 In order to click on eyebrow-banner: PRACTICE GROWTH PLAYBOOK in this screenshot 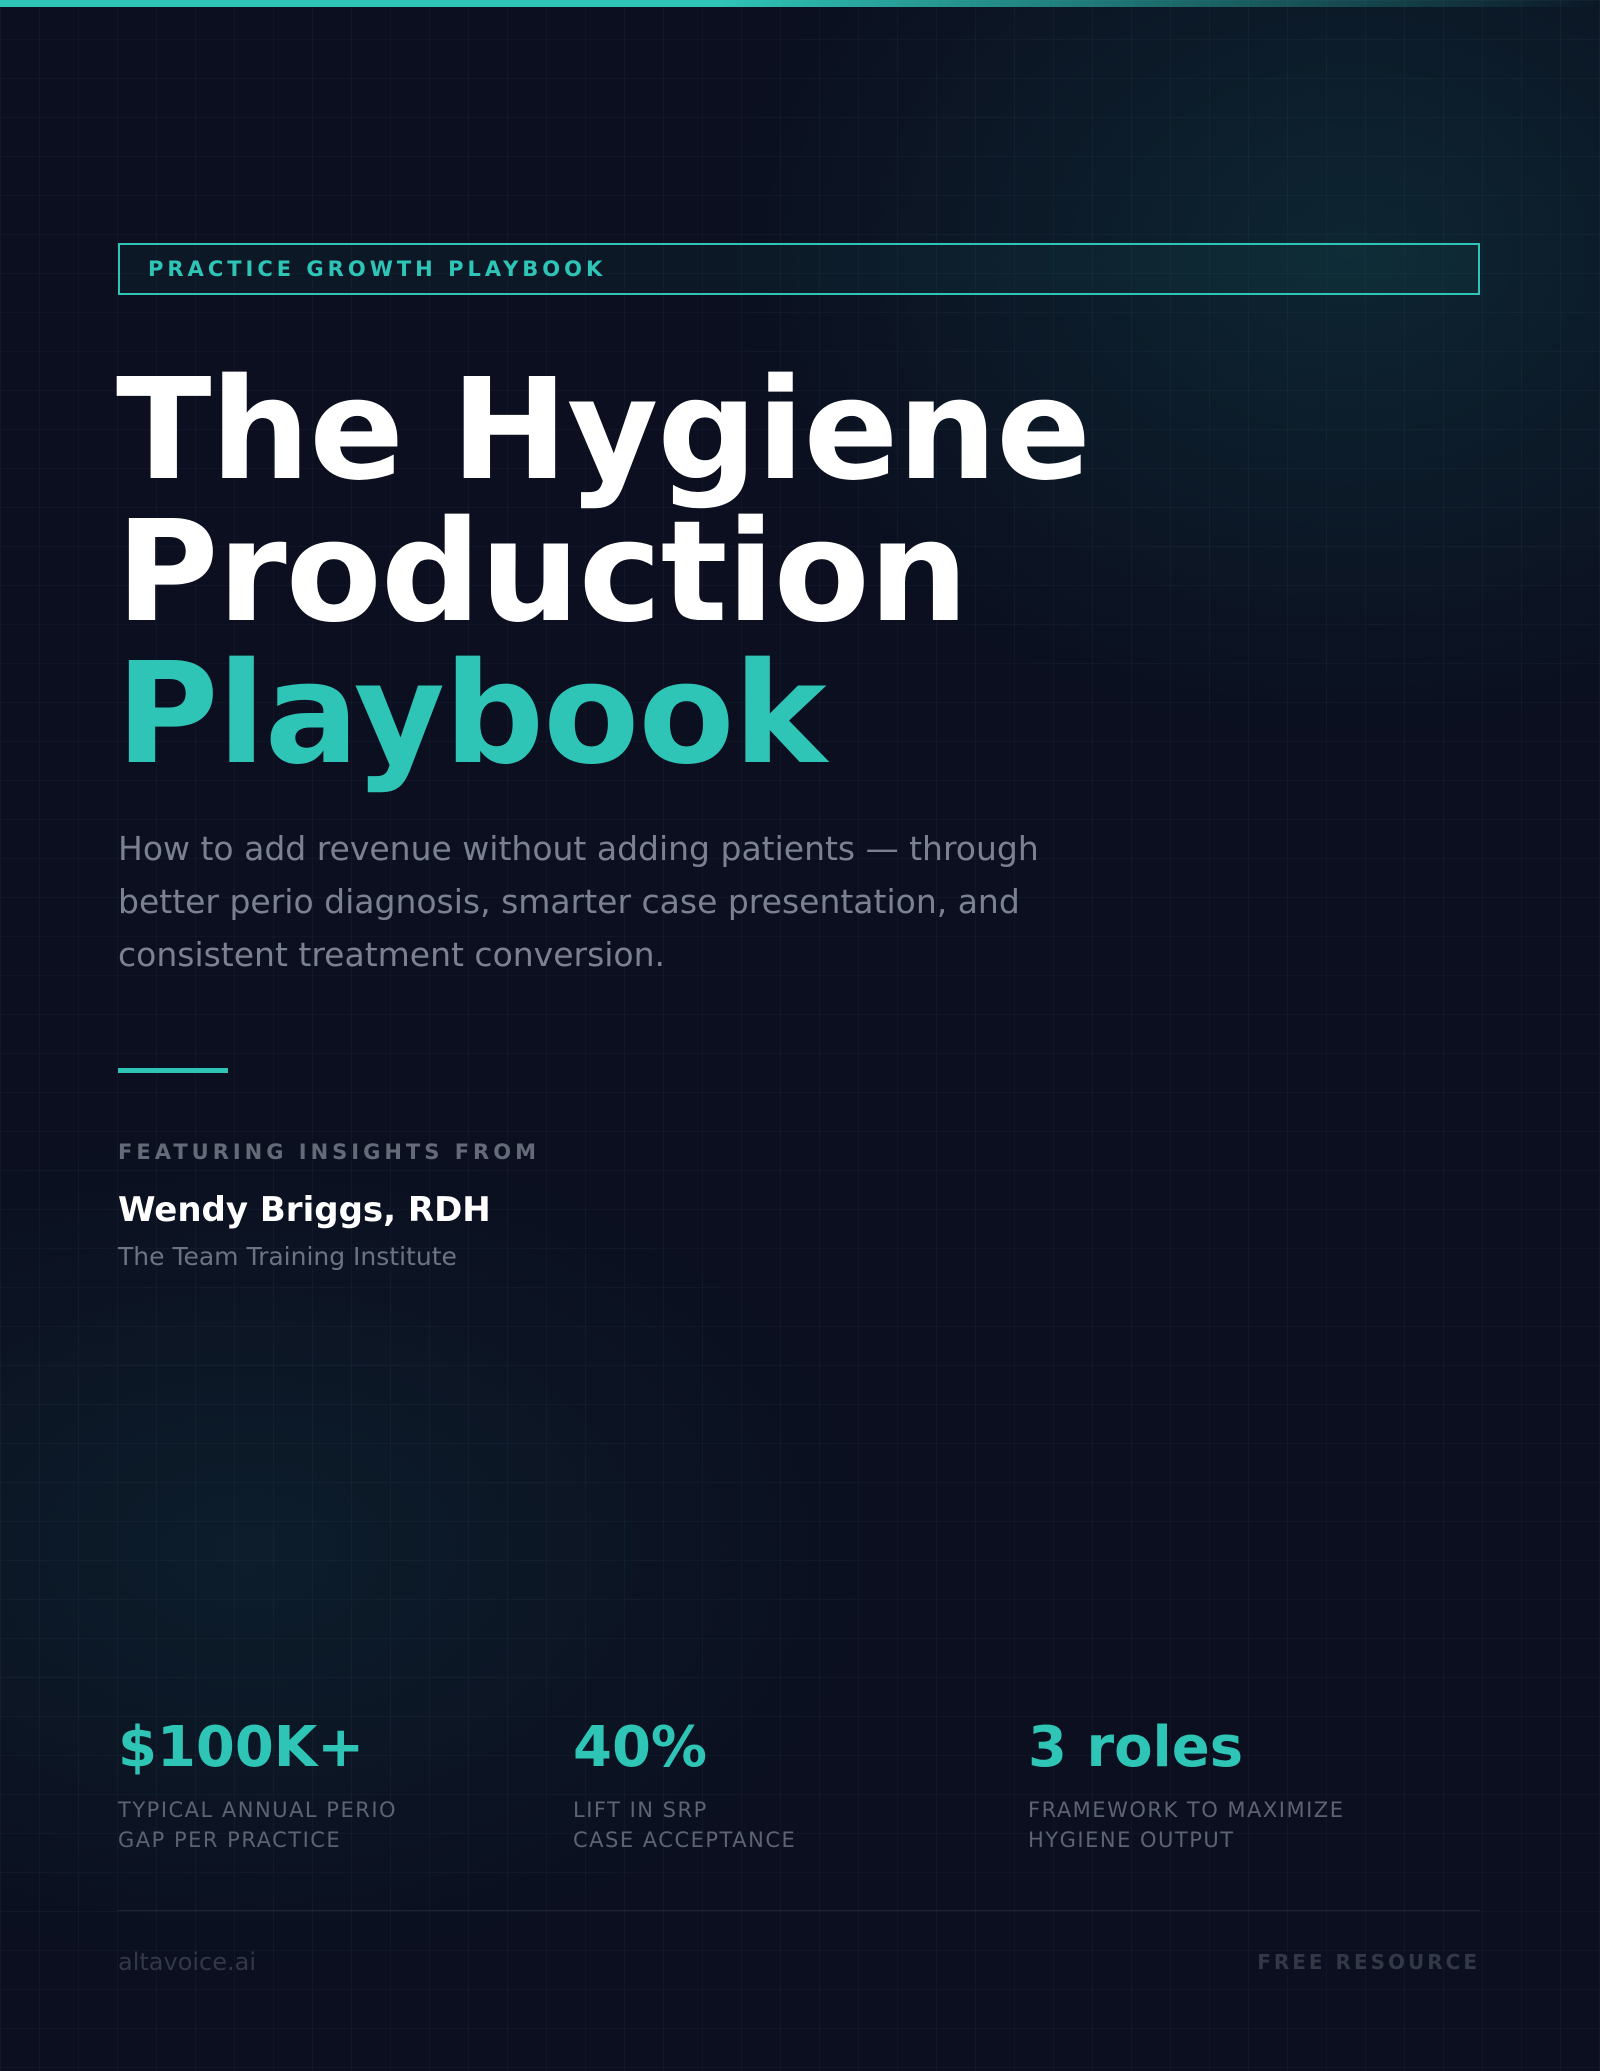, I will do `click(799, 269)`.